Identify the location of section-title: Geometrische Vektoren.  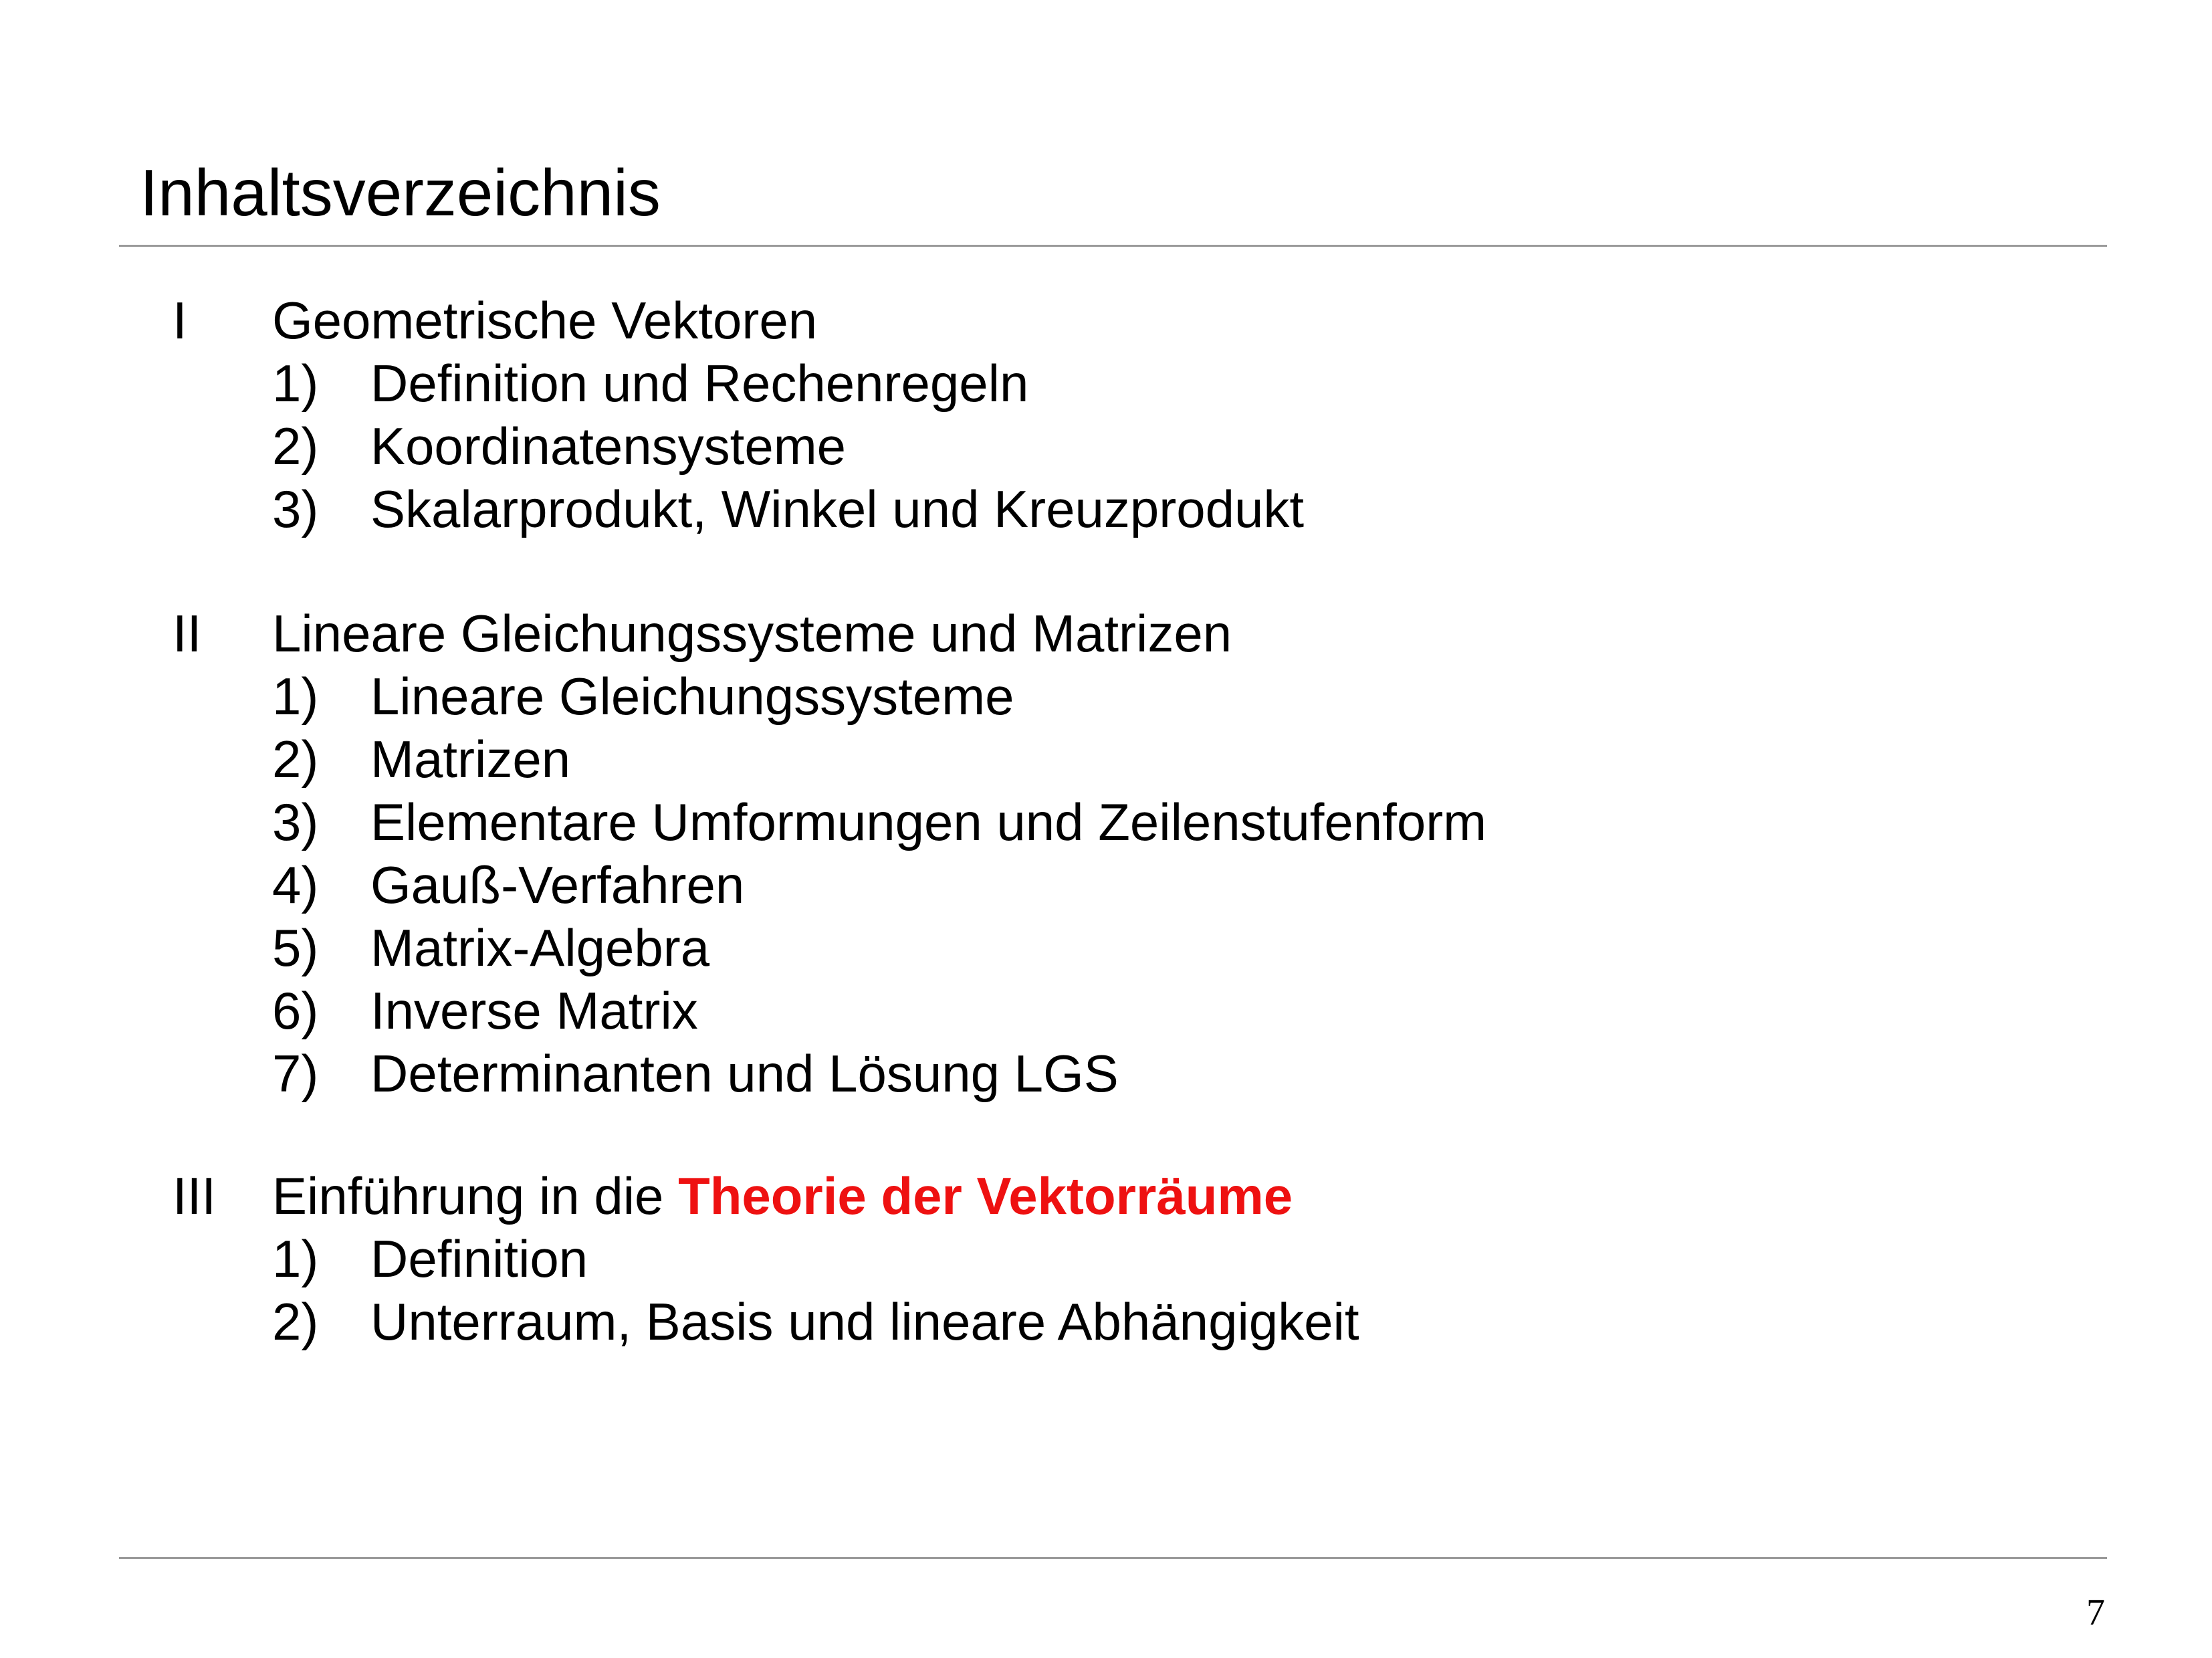
(545, 320).